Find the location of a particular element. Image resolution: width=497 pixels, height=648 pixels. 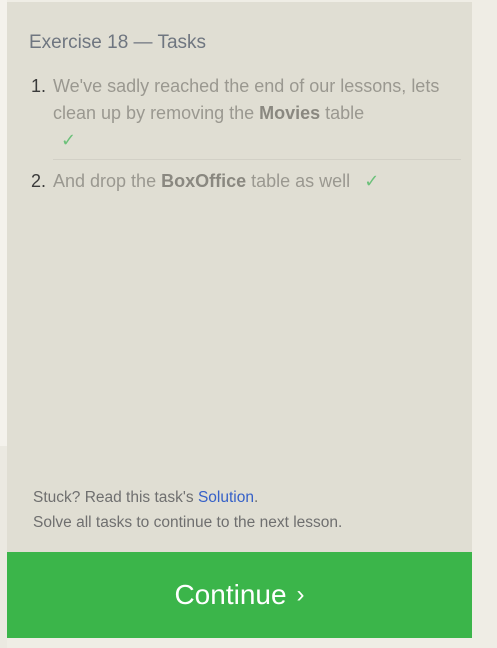

stuck-line: Stuck? Read this task's Solution. is located at coordinates (187, 497).